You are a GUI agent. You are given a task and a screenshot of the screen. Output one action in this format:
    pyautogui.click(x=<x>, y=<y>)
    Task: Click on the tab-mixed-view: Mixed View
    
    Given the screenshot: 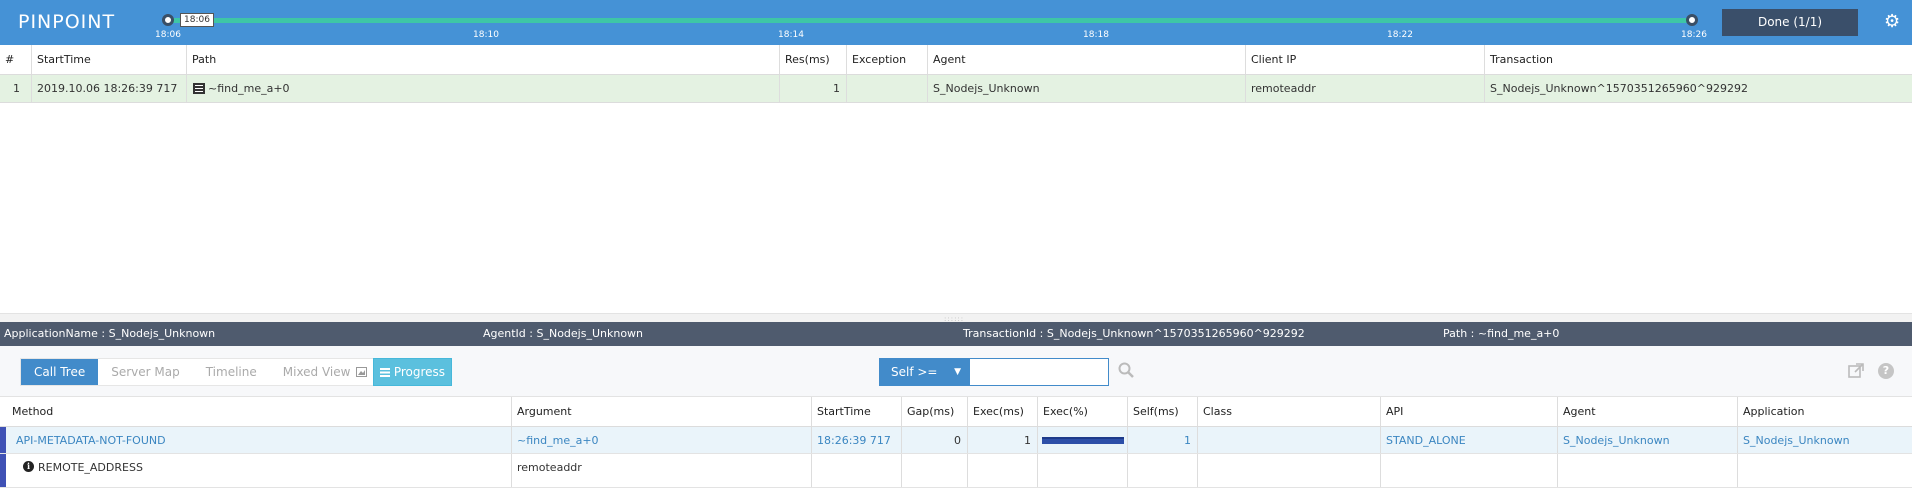 What is the action you would take?
    pyautogui.click(x=325, y=372)
    